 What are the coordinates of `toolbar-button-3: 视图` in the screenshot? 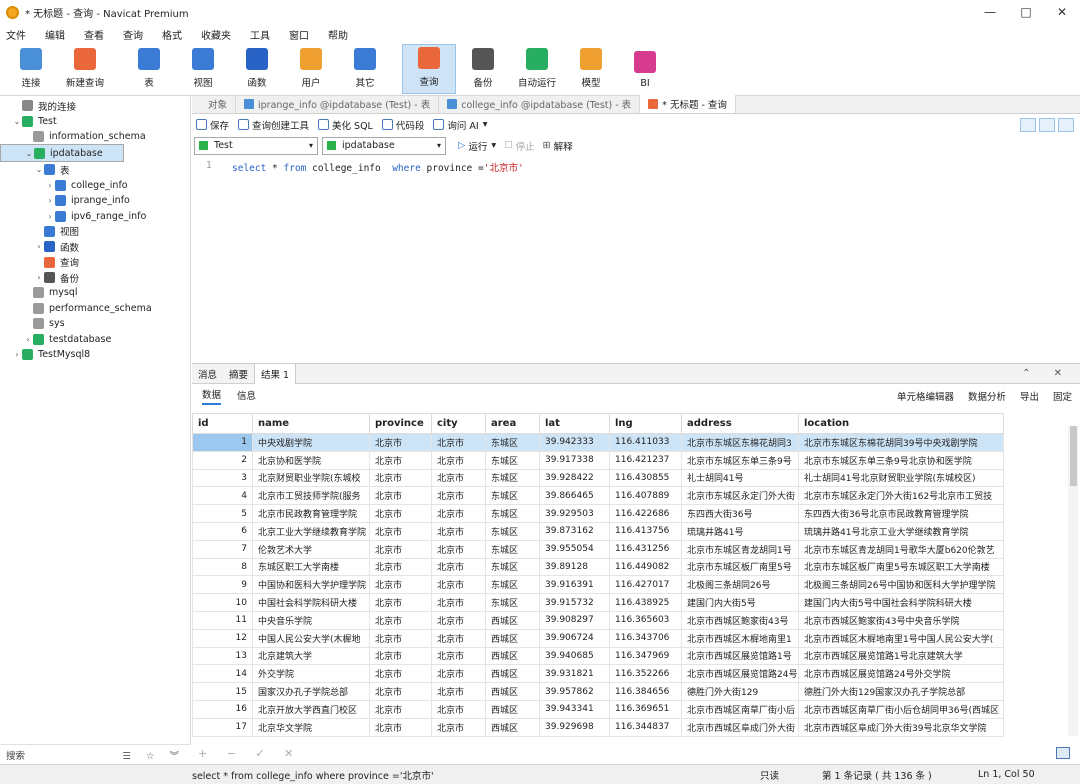 It's located at (203, 69).